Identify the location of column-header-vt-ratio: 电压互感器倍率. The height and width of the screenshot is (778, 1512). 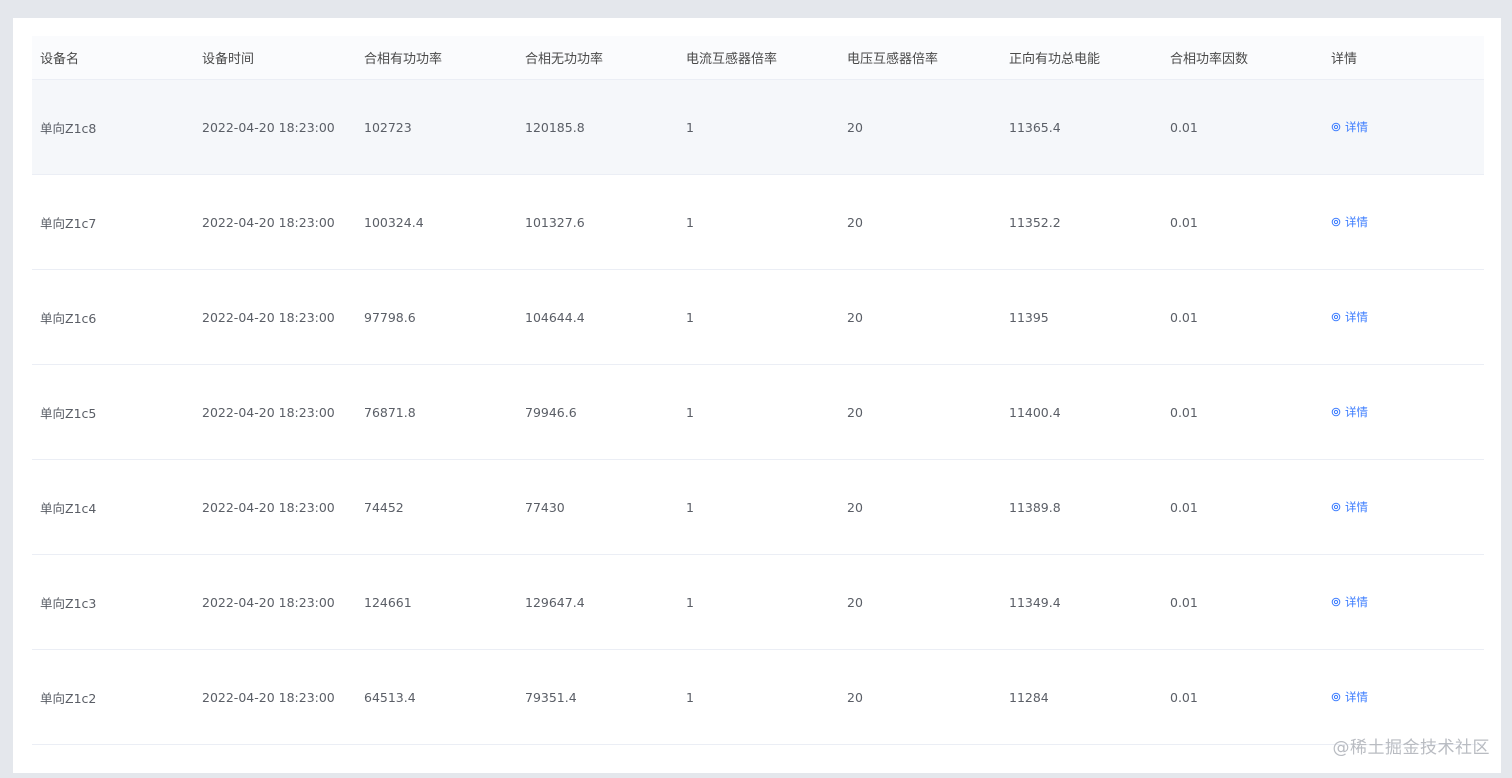
(920, 57).